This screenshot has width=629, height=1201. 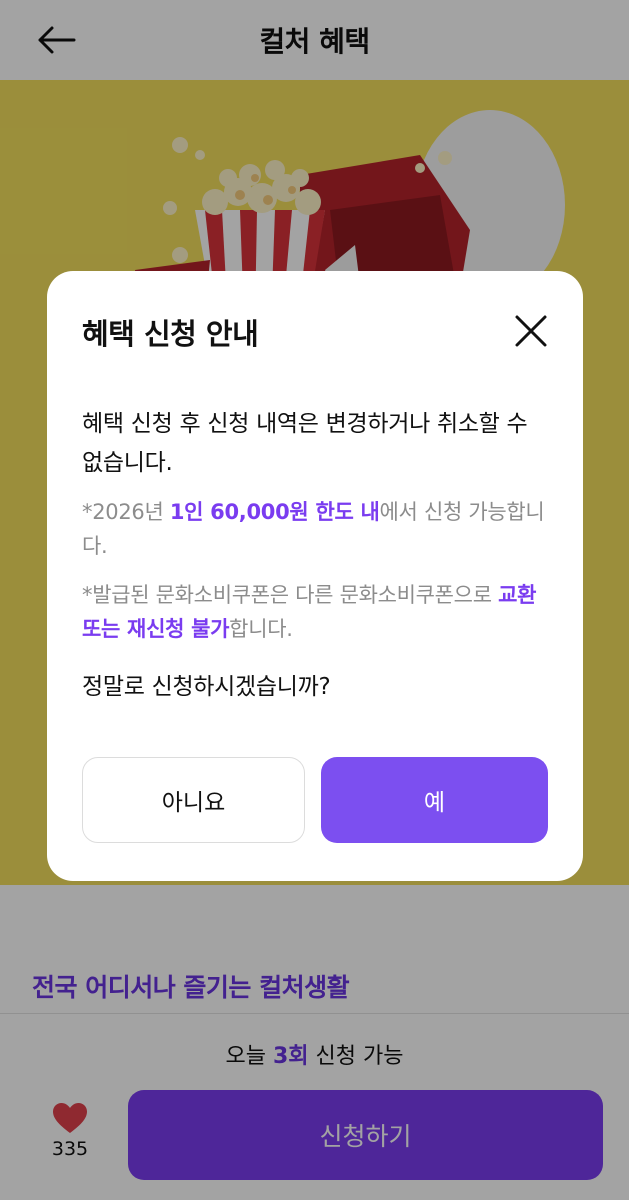 What do you see at coordinates (434, 800) in the screenshot?
I see `yes-button: 예` at bounding box center [434, 800].